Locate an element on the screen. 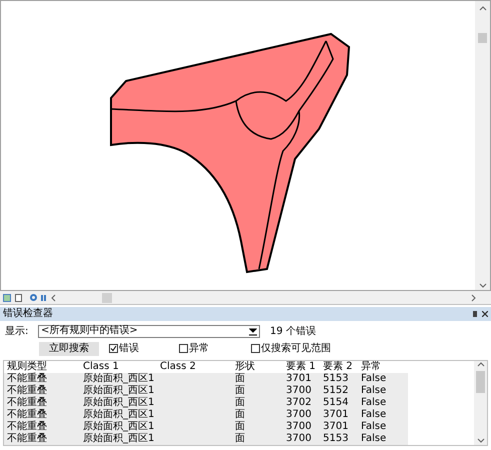 The width and height of the screenshot is (491, 450). checkbox-option: 仅搜索可见范围 is located at coordinates (291, 348).